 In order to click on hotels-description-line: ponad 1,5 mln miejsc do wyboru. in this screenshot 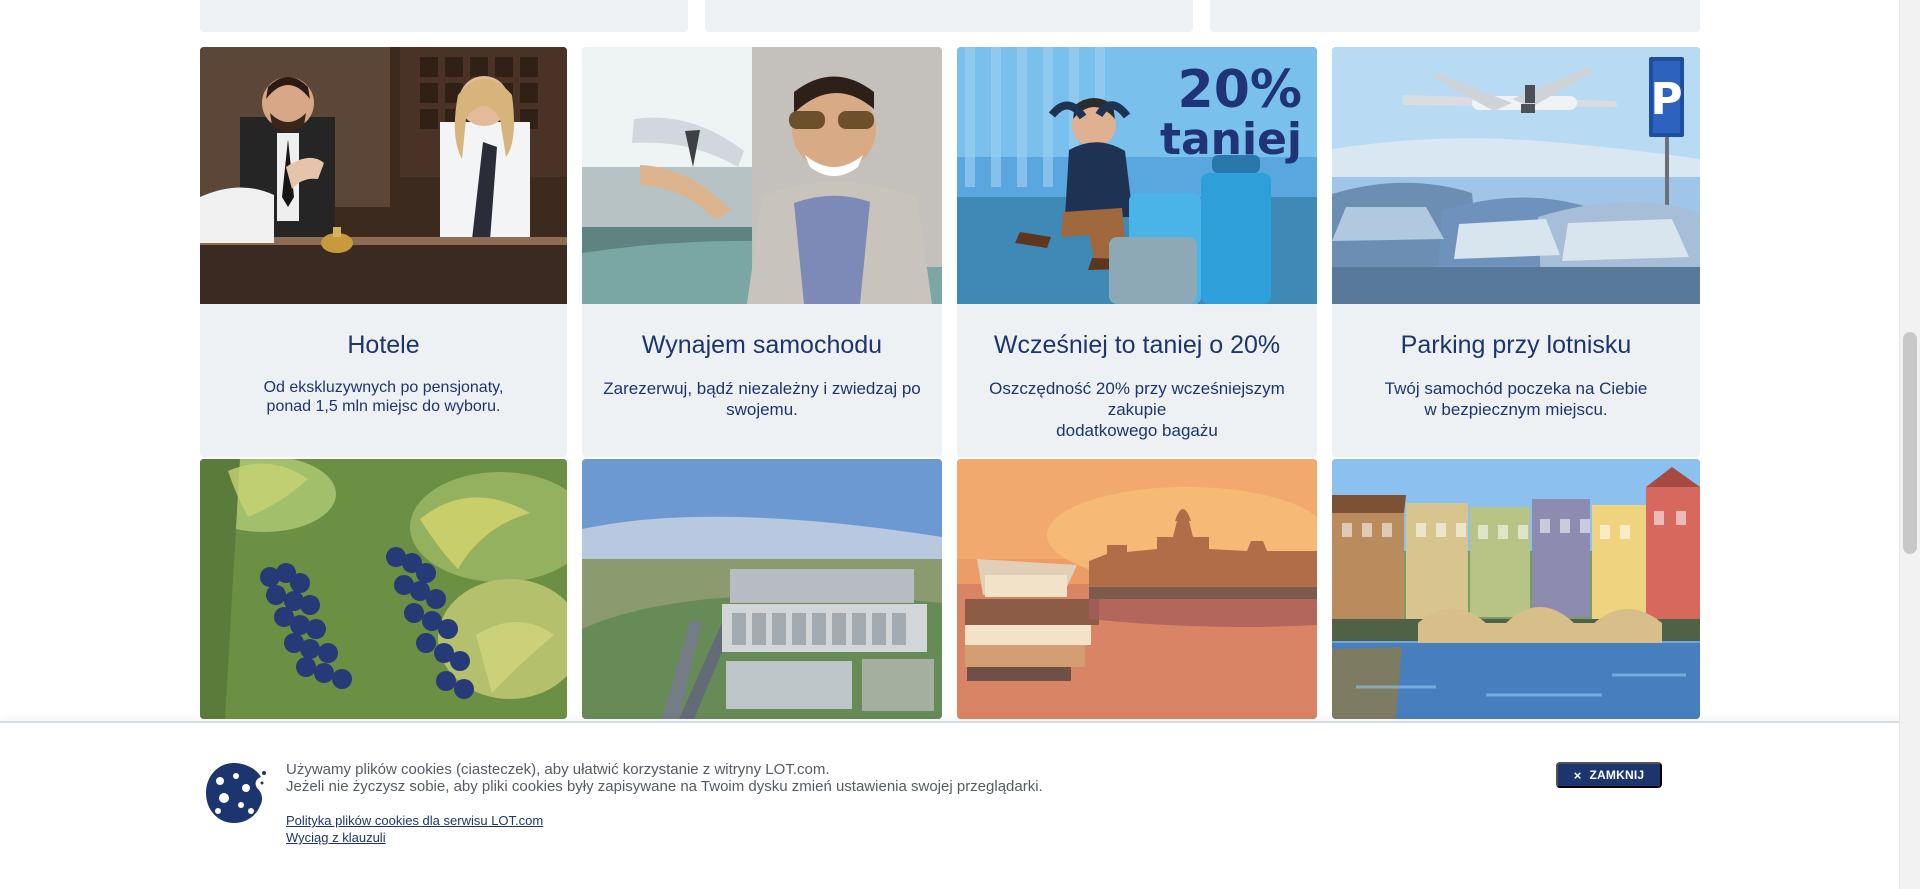, I will do `click(383, 406)`.